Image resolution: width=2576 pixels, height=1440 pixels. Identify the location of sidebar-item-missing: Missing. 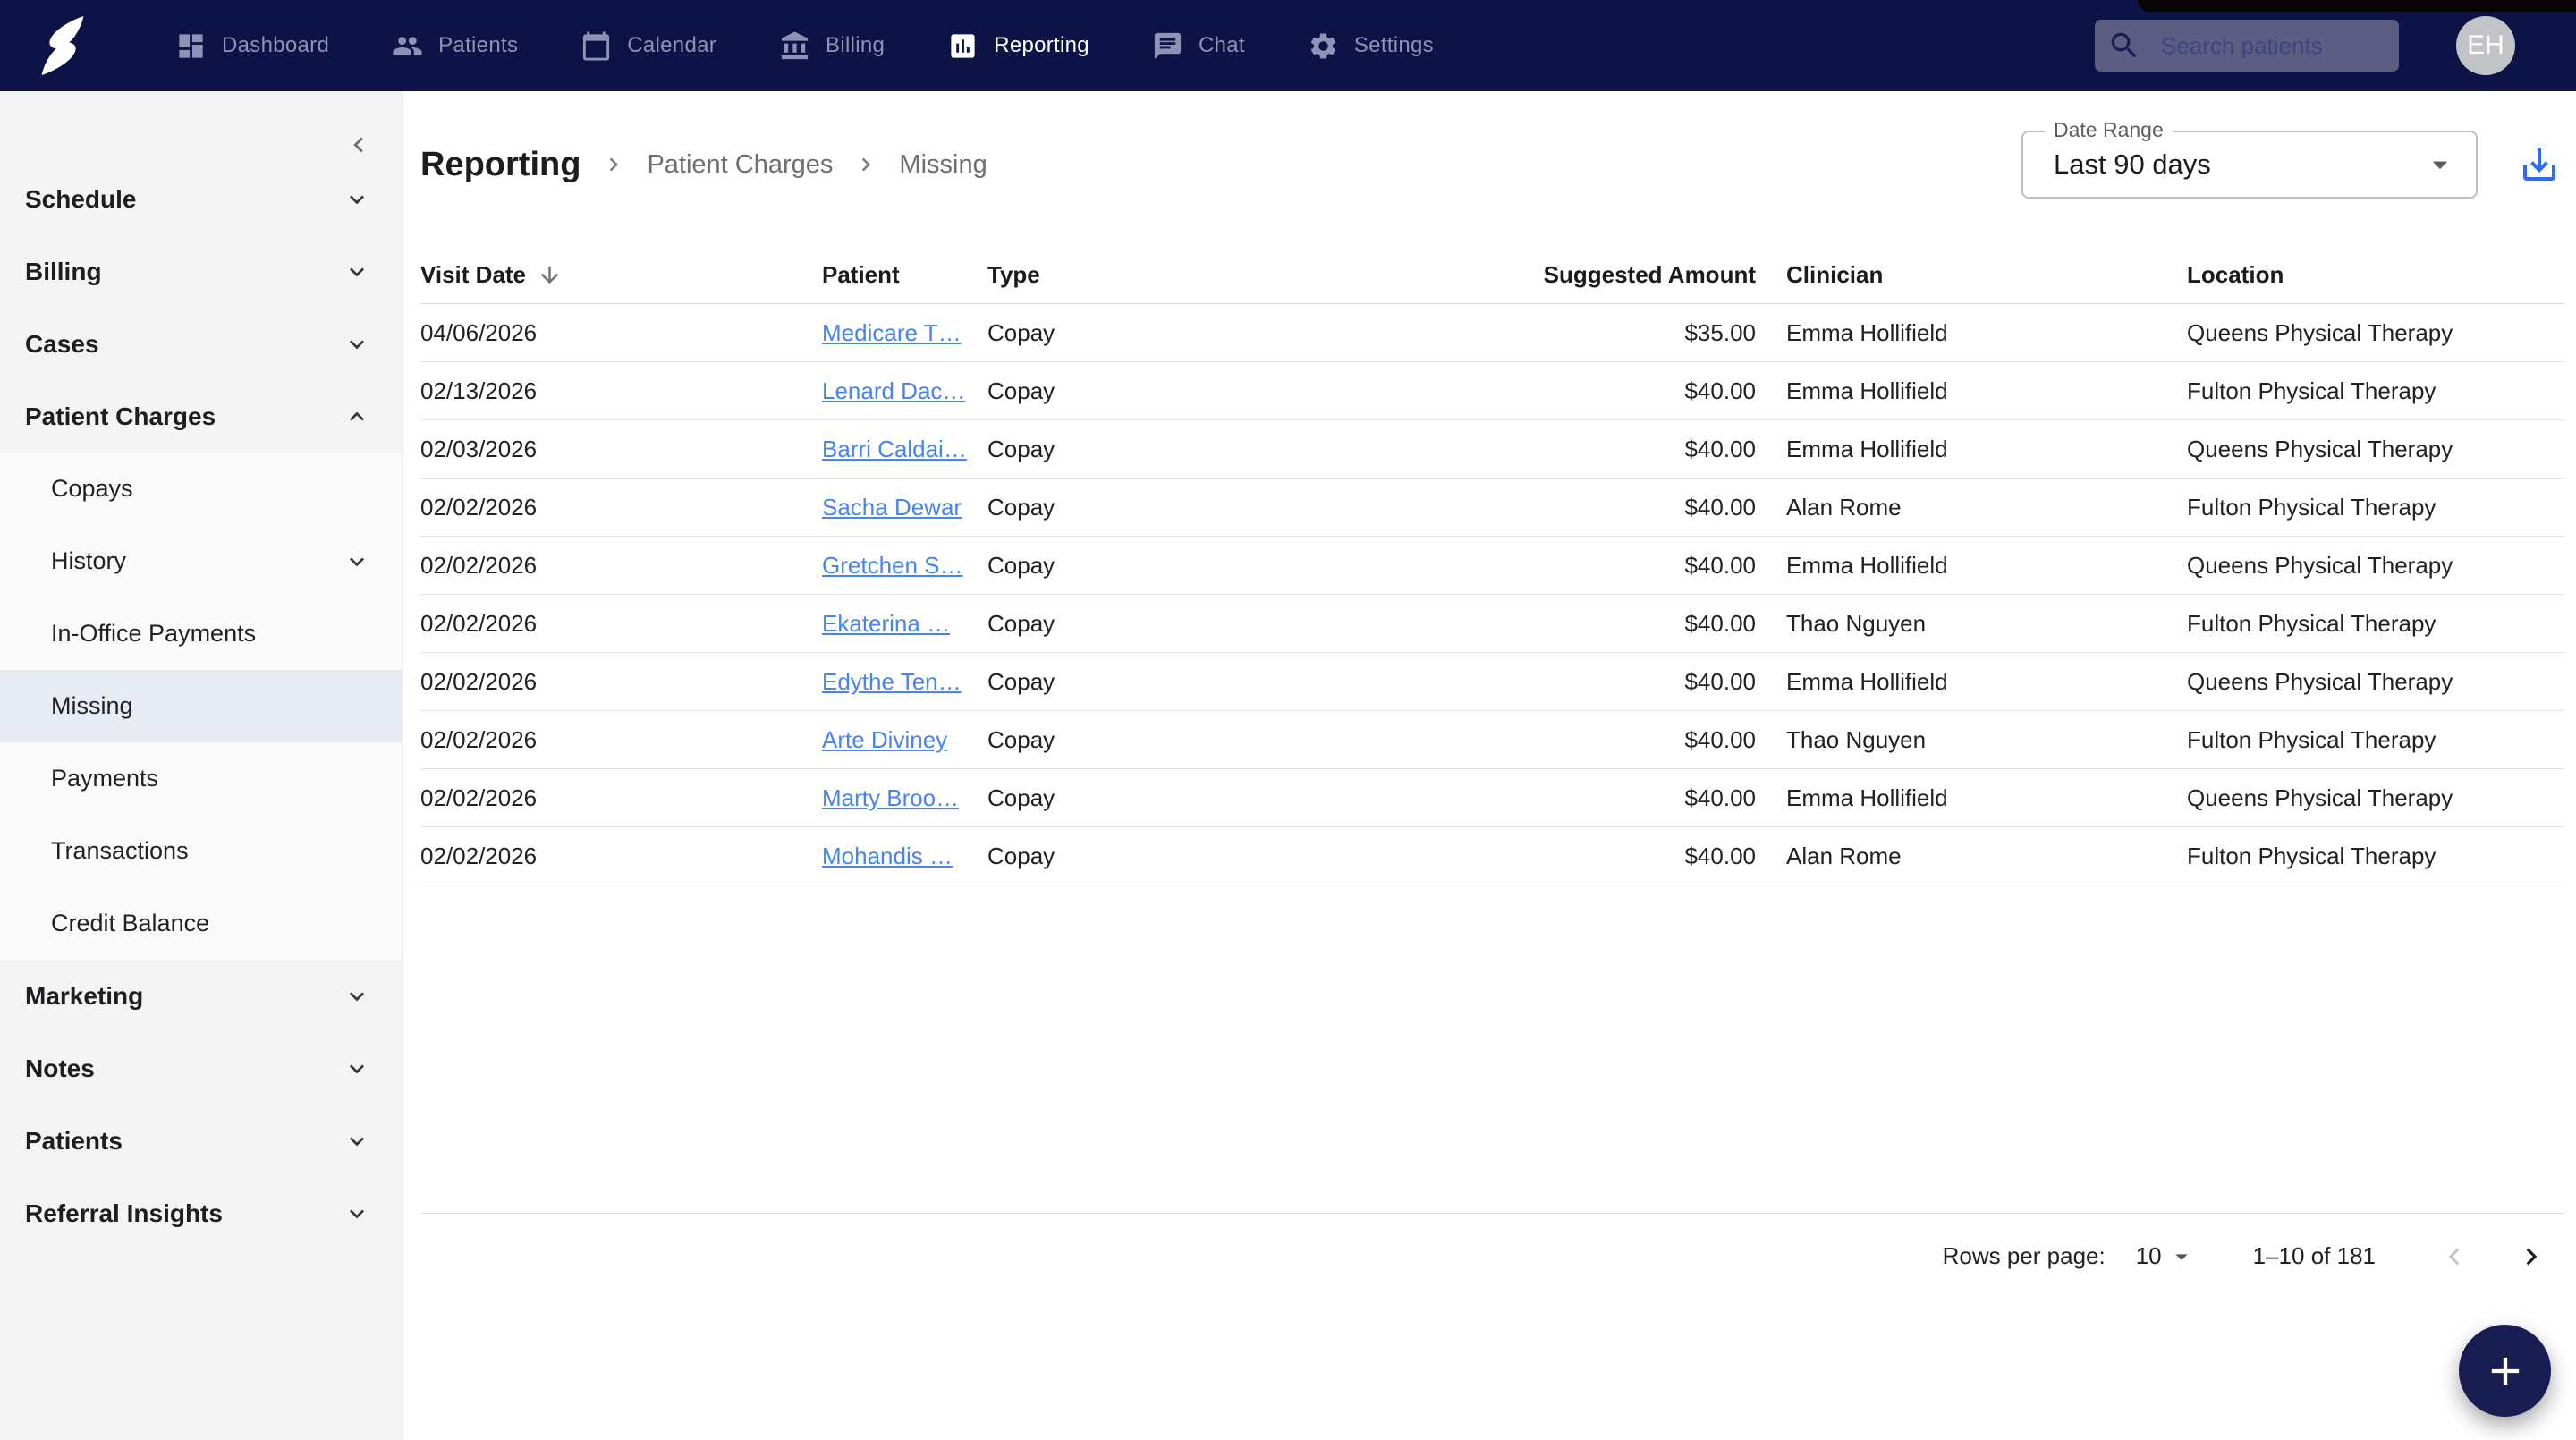
(201, 706).